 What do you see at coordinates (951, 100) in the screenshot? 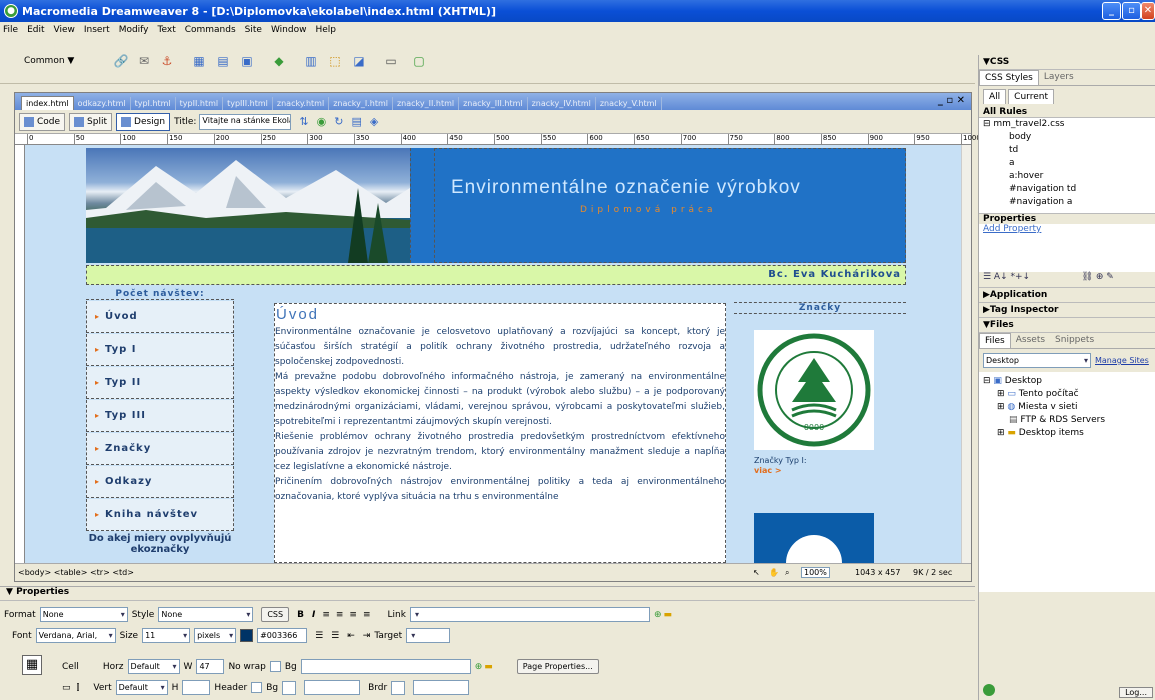
I see `document-window-controls: _ ▫ ✕` at bounding box center [951, 100].